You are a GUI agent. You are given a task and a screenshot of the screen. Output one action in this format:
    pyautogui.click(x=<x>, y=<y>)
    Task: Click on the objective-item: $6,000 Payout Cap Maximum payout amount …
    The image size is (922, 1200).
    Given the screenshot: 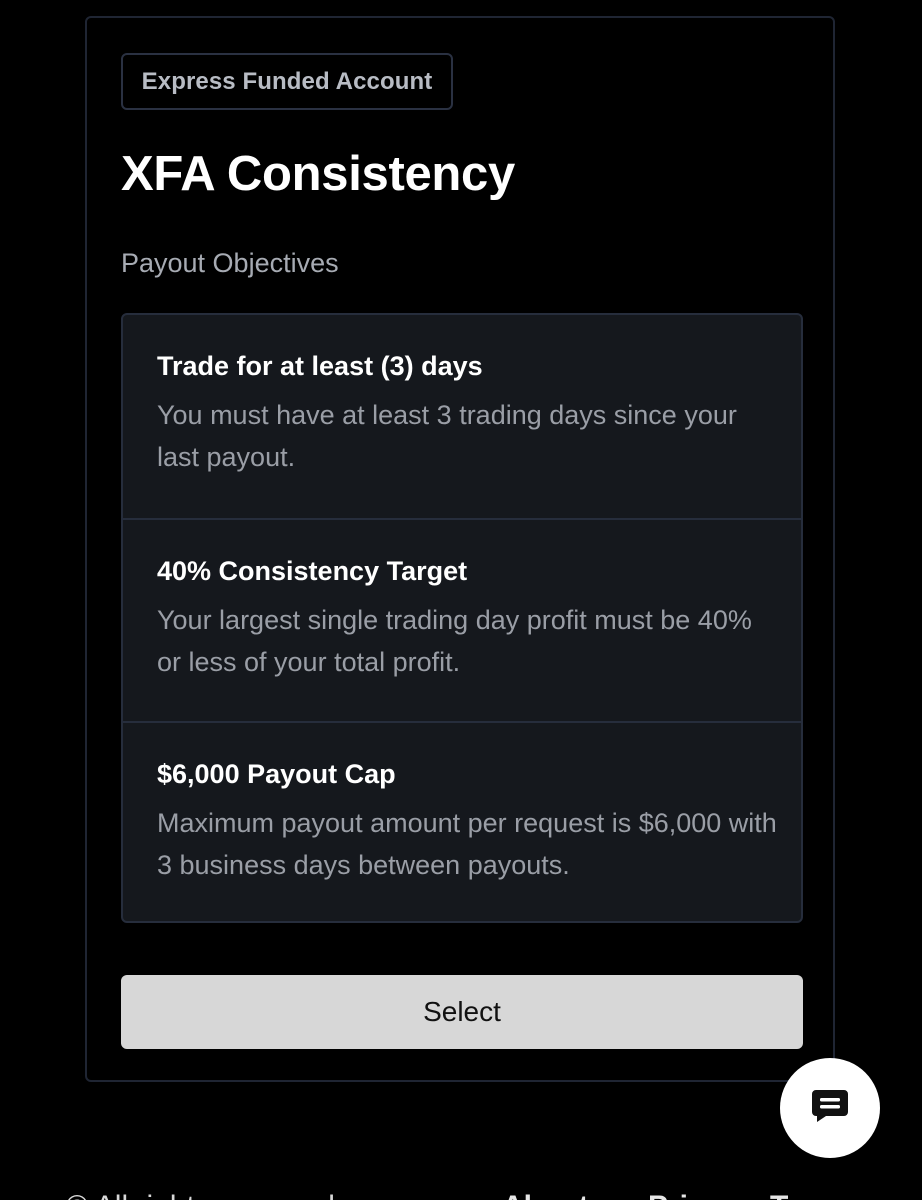 What is the action you would take?
    pyautogui.click(x=462, y=821)
    